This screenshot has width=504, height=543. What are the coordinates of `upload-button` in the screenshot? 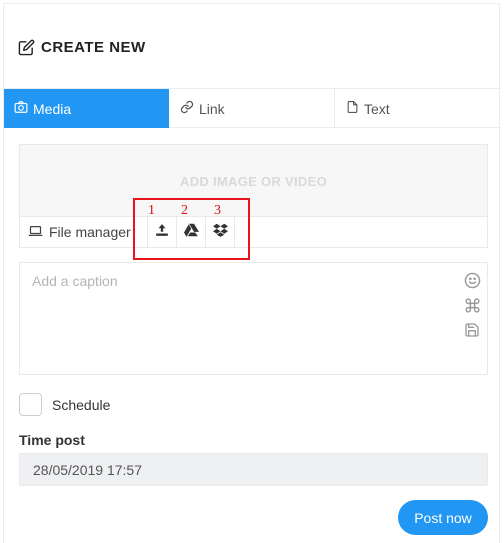 It's located at (162, 232).